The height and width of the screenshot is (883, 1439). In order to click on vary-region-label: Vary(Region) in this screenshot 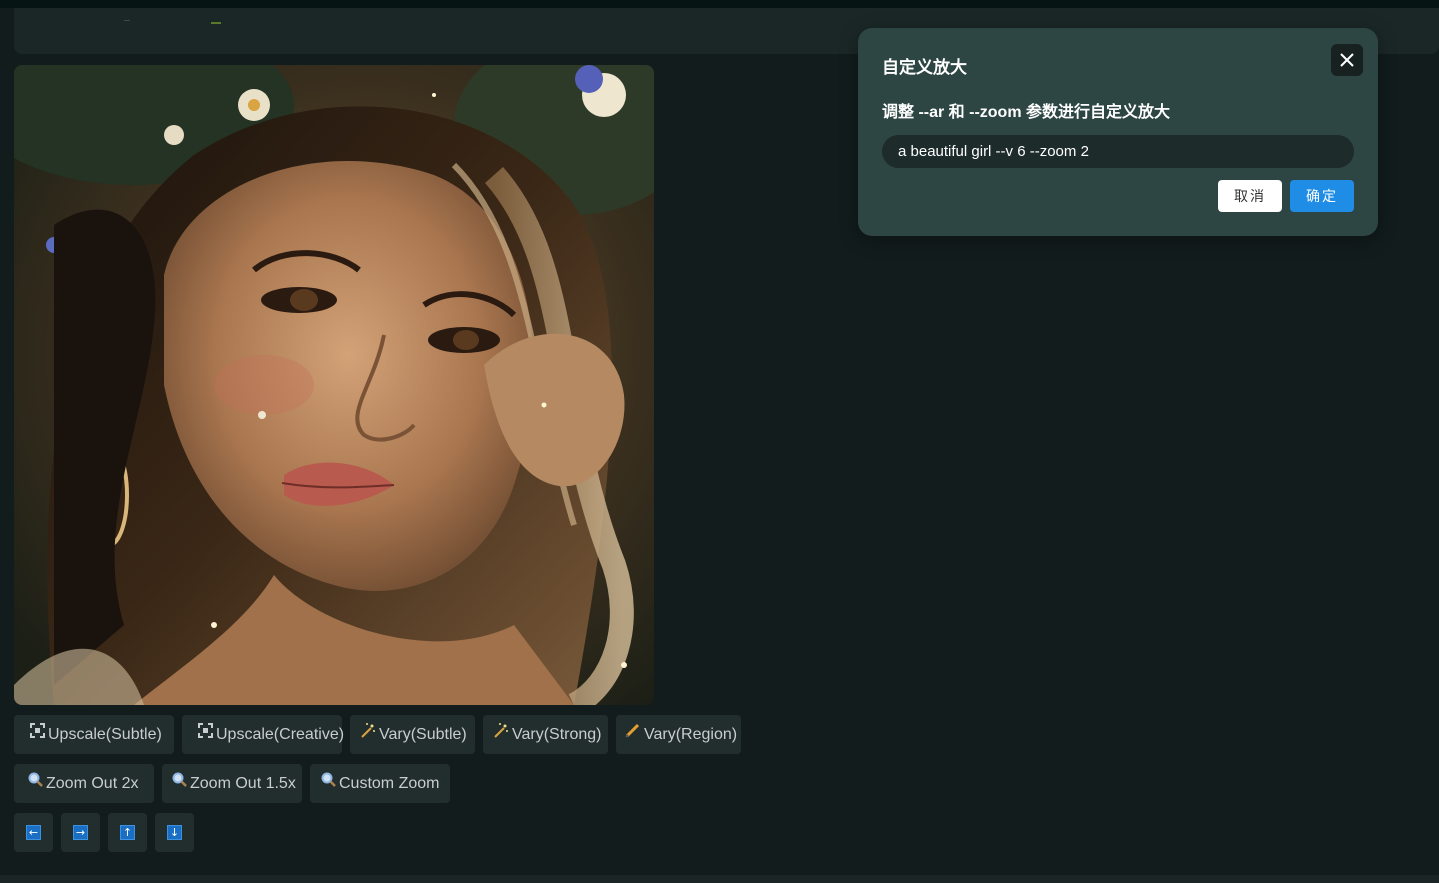, I will do `click(691, 734)`.